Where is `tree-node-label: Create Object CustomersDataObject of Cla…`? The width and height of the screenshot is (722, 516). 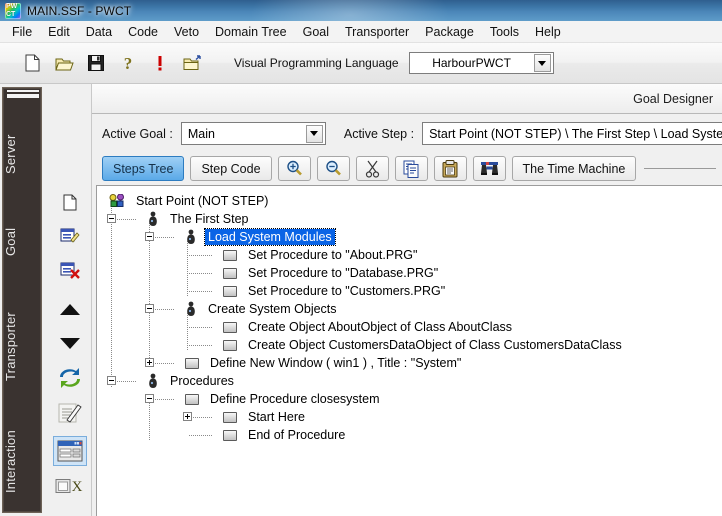 tree-node-label: Create Object CustomersDataObject of Cla… is located at coordinates (435, 345).